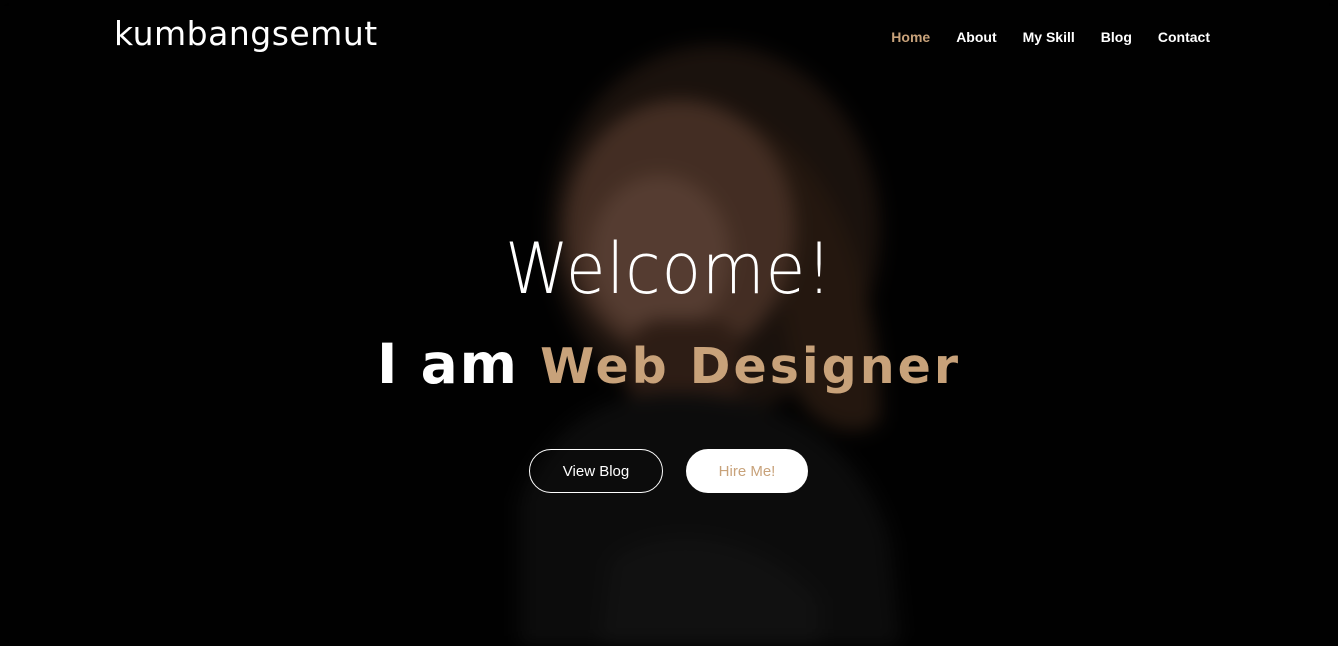 Image resolution: width=1338 pixels, height=646 pixels. Describe the element at coordinates (458, 364) in the screenshot. I see `tagline-lead: I am` at that location.